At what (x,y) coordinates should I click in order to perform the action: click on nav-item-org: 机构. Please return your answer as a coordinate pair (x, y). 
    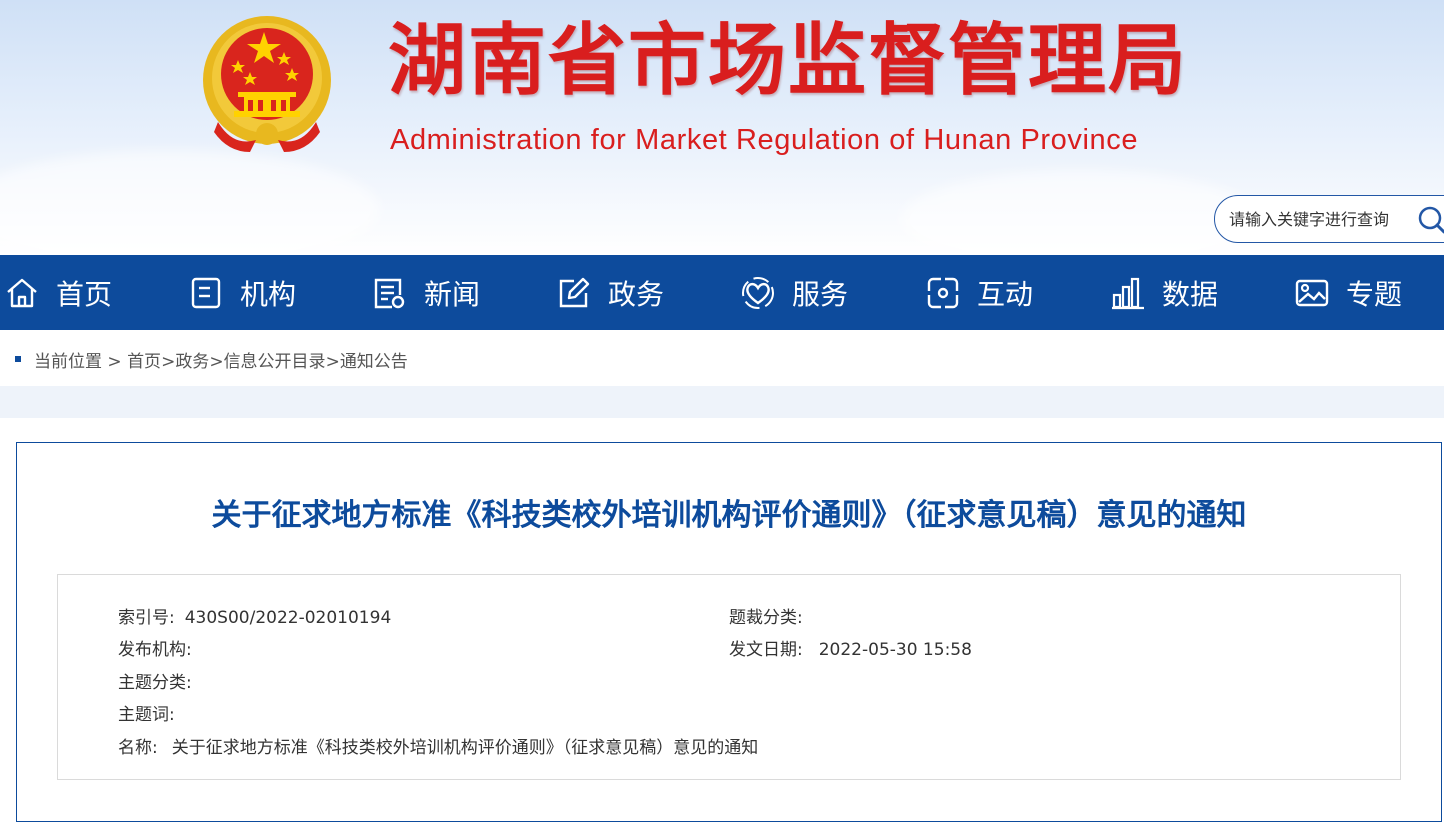
    Looking at the image, I should click on (242, 292).